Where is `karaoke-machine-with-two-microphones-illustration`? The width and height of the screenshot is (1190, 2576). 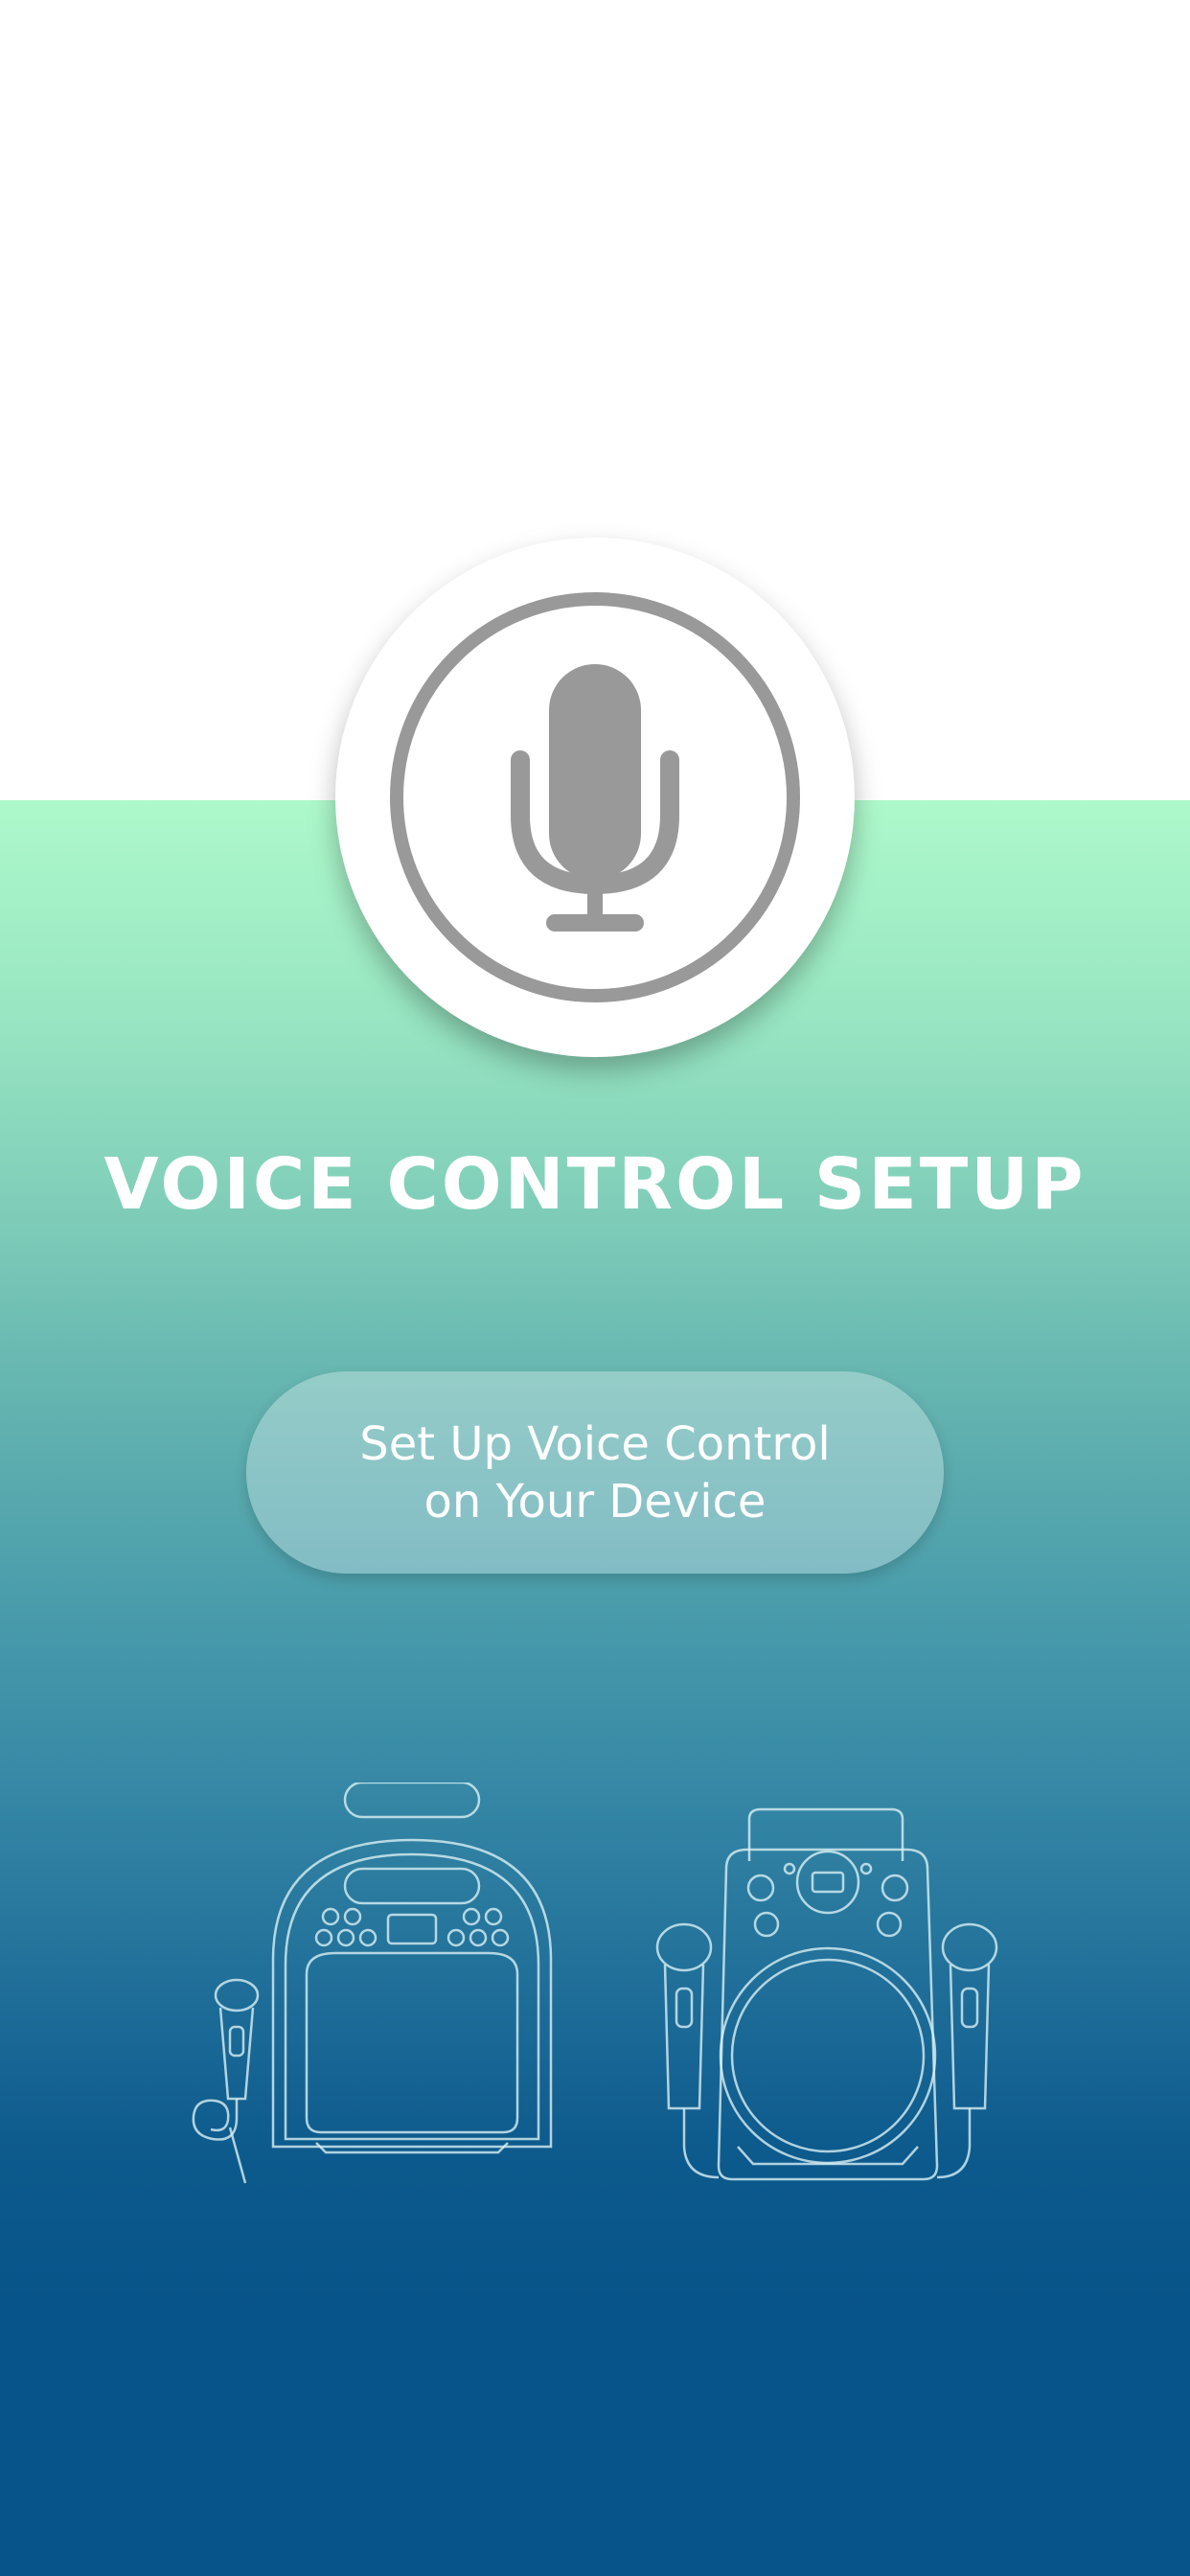 karaoke-machine-with-two-microphones-illustration is located at coordinates (826, 1994).